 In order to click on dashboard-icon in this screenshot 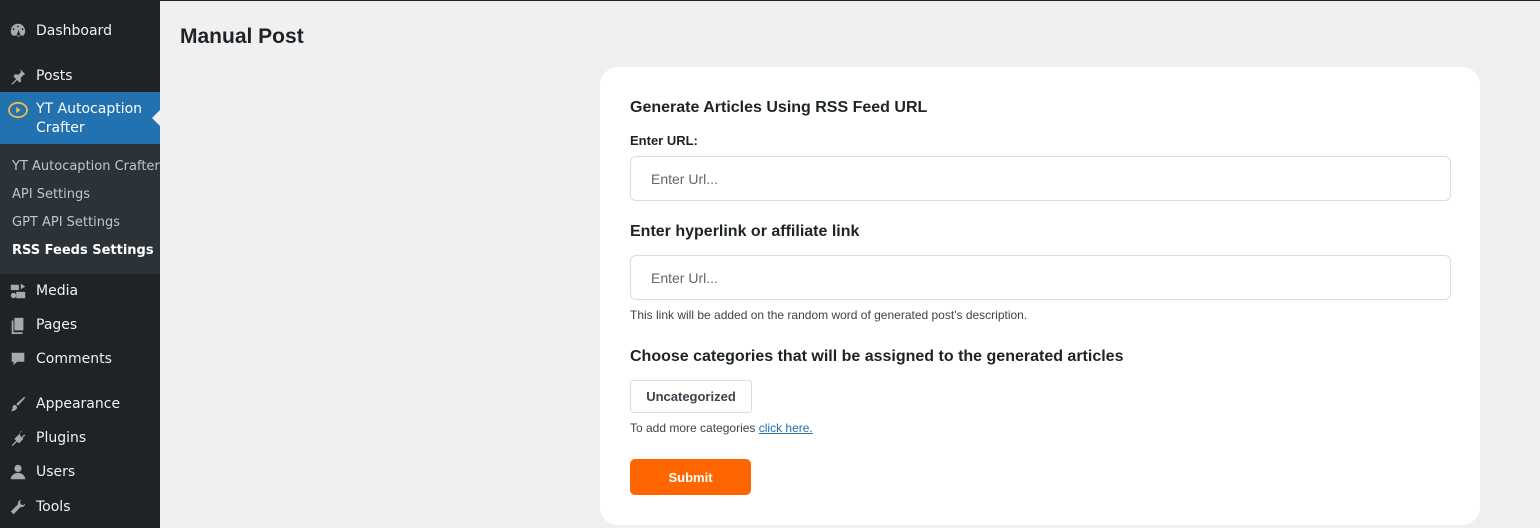, I will do `click(18, 31)`.